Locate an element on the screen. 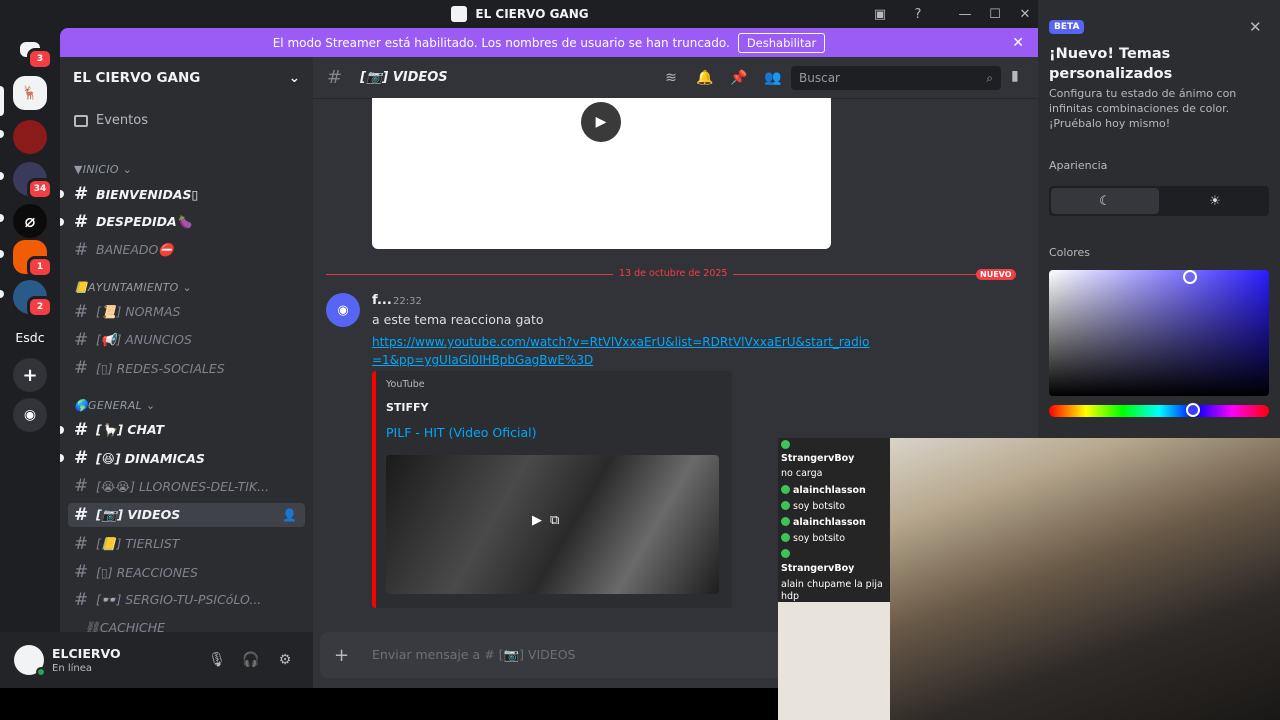 This screenshot has height=720, width=1280. chevron-down-icon: ⌄ is located at coordinates (294, 78).